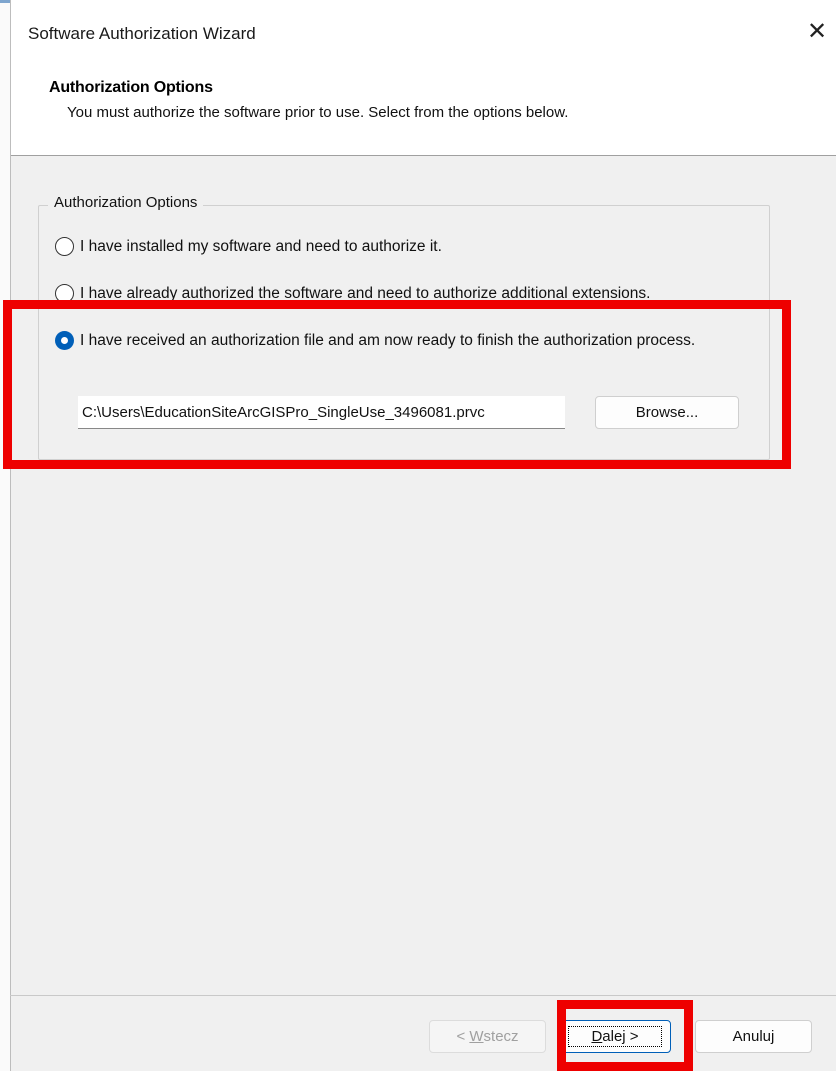  Describe the element at coordinates (501, 1036) in the screenshot. I see `back-label-rest: stecz` at that location.